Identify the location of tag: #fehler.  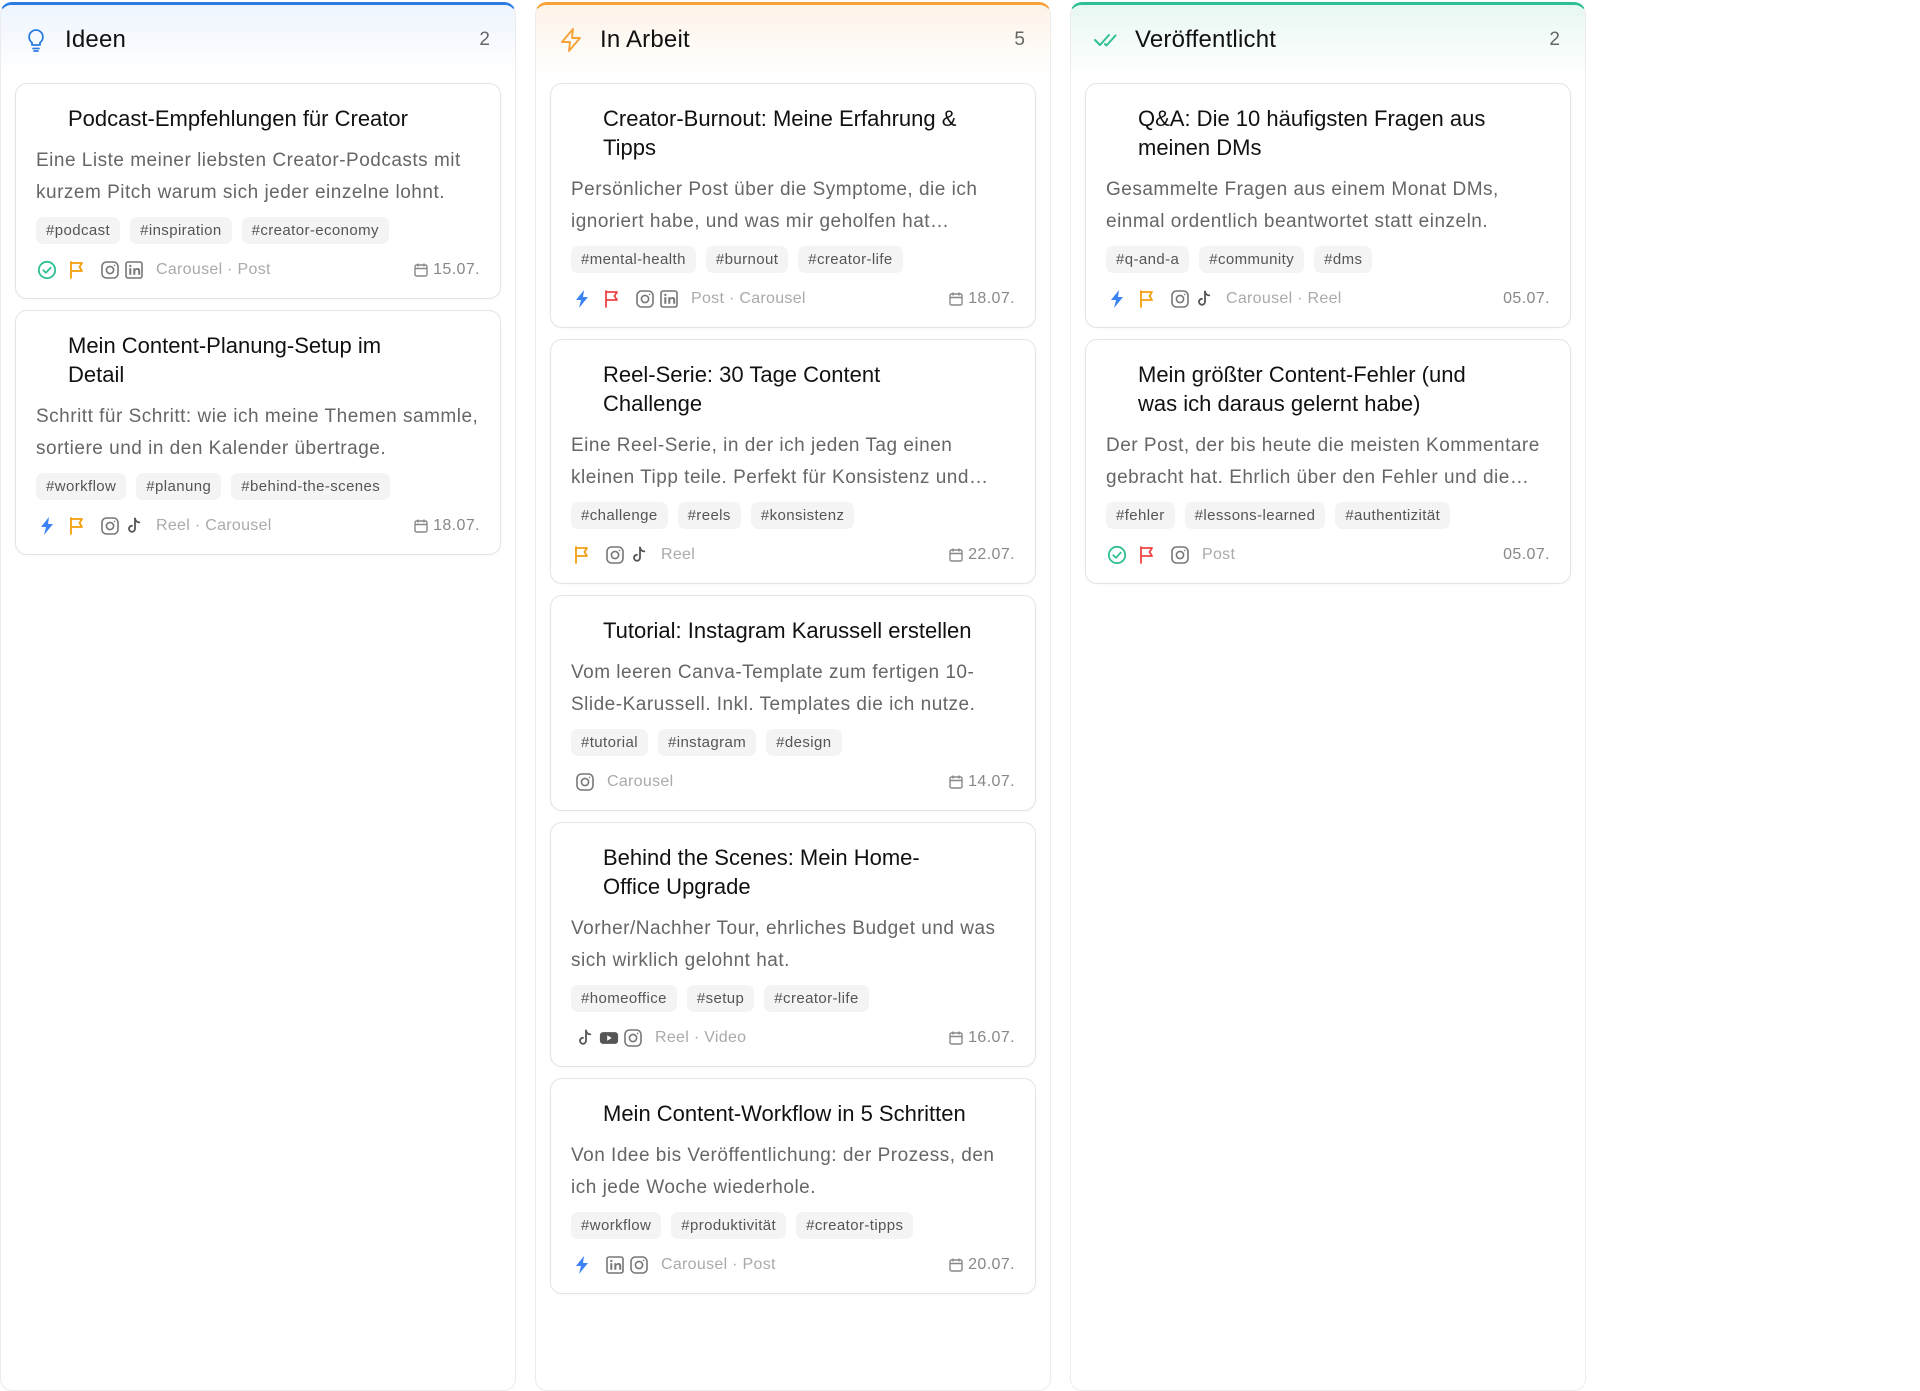
(1140, 515).